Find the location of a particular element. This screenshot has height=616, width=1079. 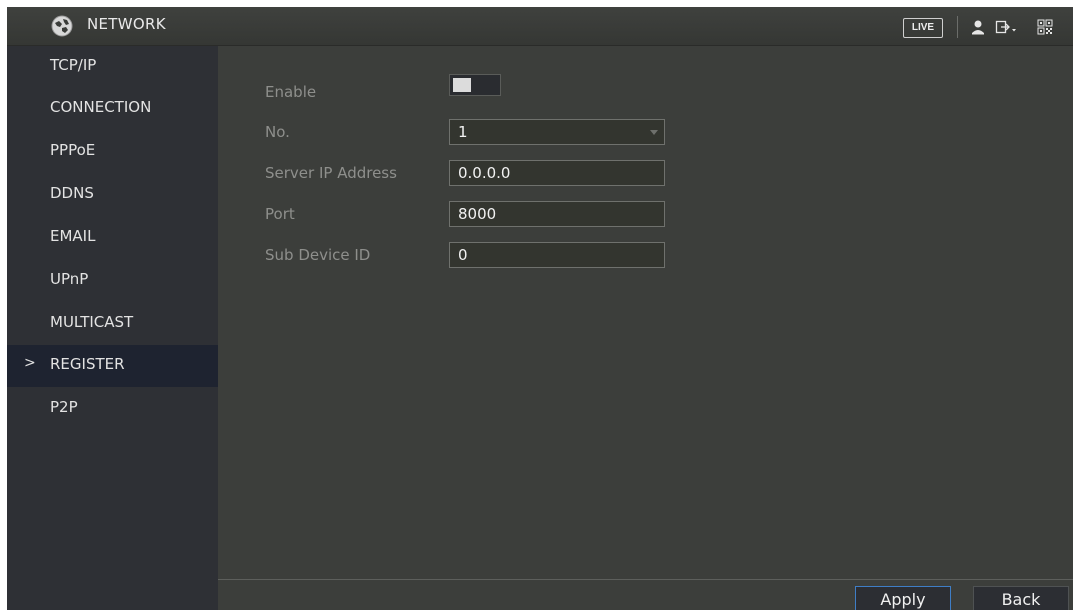

sidebar-item-label: UPnP is located at coordinates (69, 279).